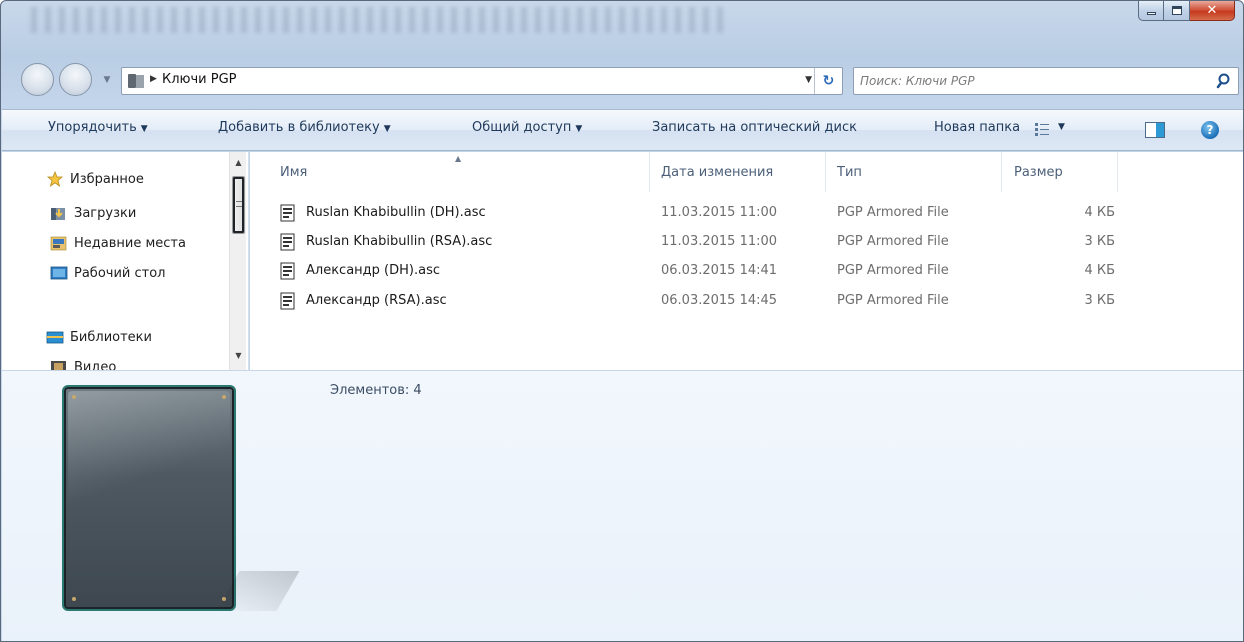 The height and width of the screenshot is (642, 1244). Describe the element at coordinates (465, 172) in the screenshot. I see `column-header-name: Имя` at that location.